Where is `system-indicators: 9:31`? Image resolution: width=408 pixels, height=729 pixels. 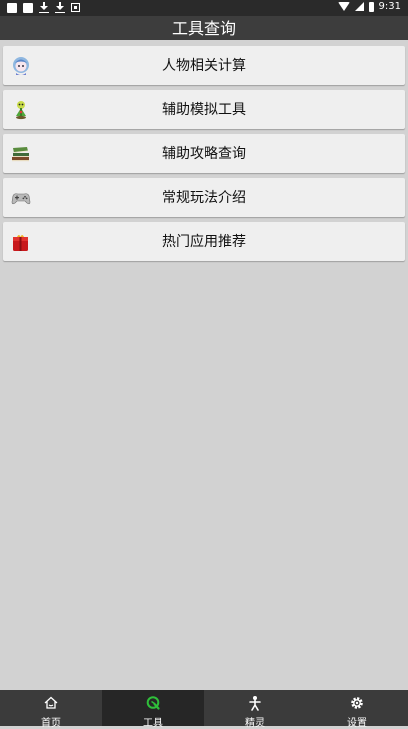 system-indicators: 9:31 is located at coordinates (369, 6).